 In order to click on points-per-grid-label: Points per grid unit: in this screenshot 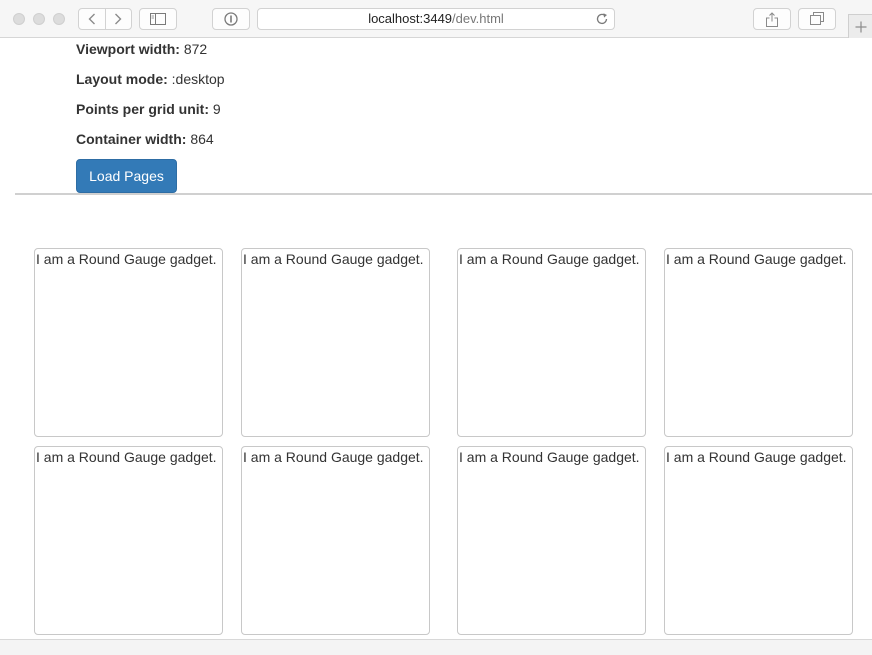, I will do `click(142, 109)`.